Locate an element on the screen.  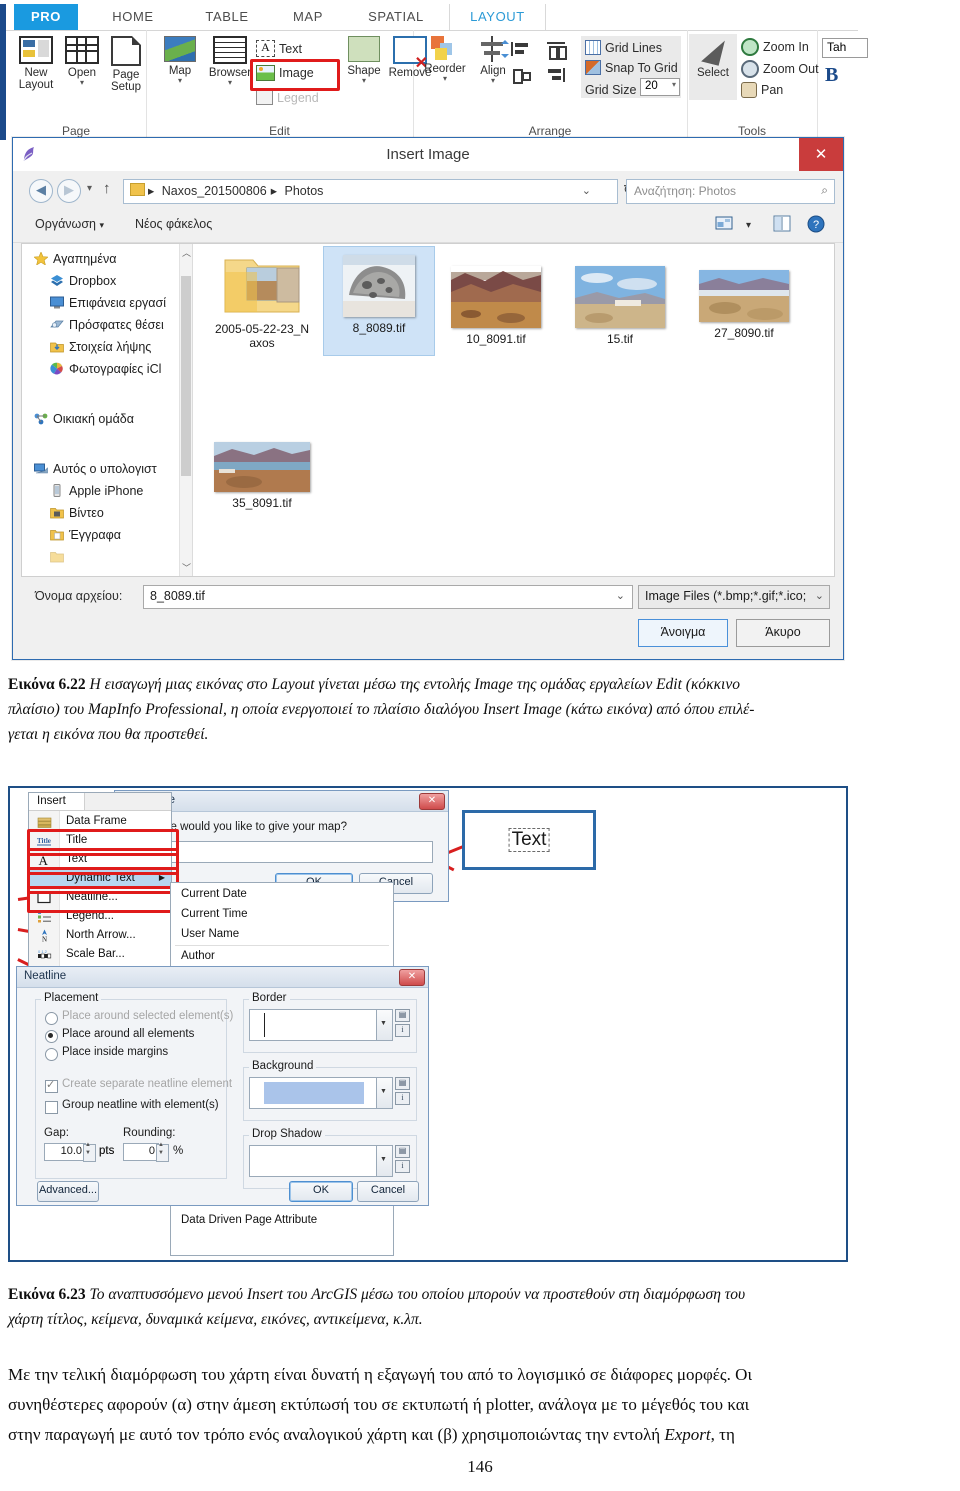
tab-table: TABLE is located at coordinates (227, 17).